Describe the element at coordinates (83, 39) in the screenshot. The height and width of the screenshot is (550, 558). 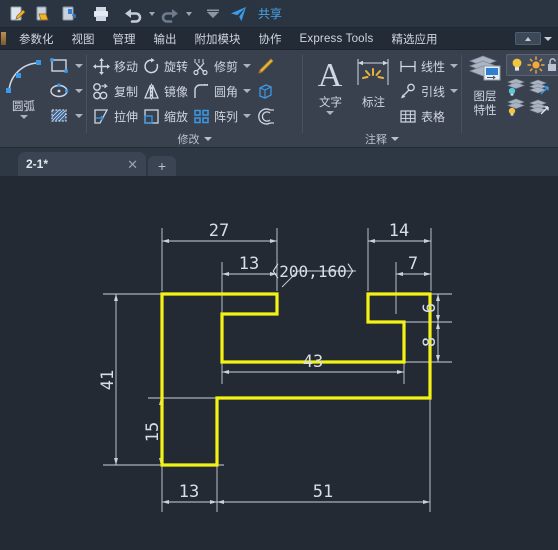
I see `ribbon-tab-view: 视图` at that location.